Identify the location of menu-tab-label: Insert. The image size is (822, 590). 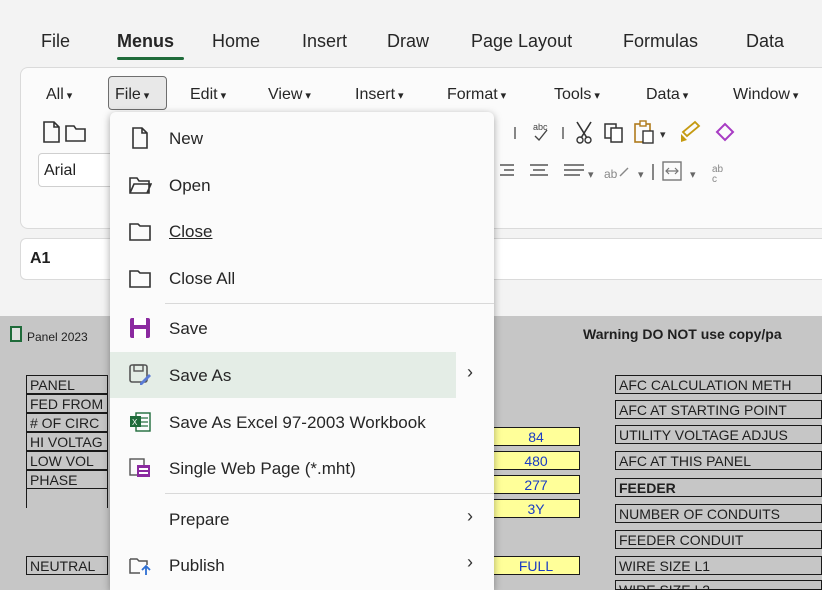
(375, 94).